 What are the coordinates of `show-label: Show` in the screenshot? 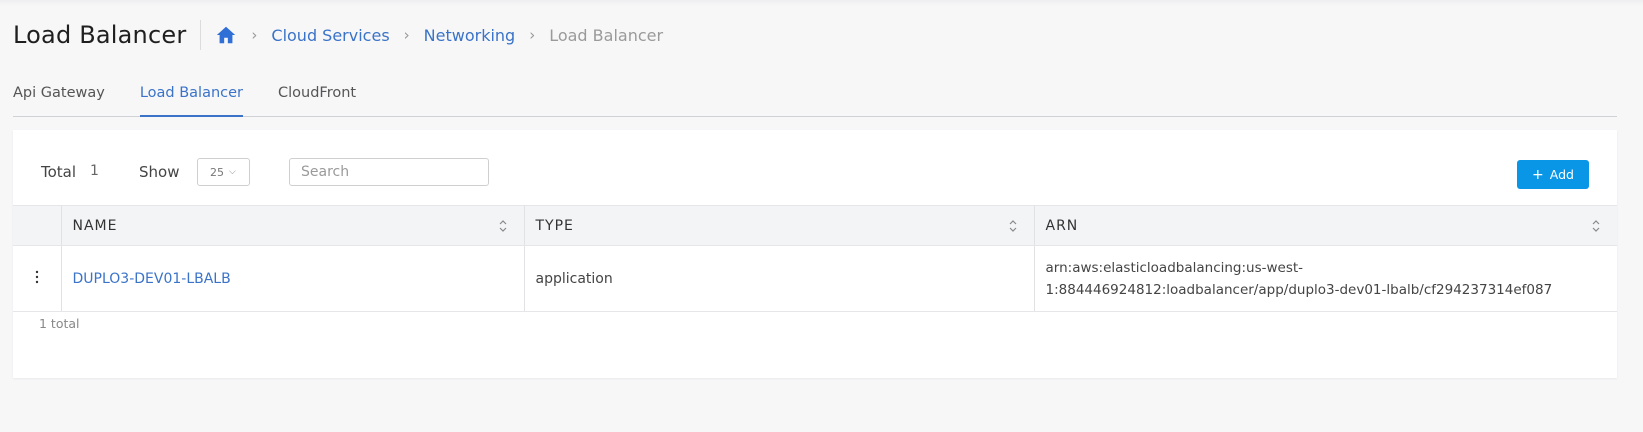 It's located at (159, 172).